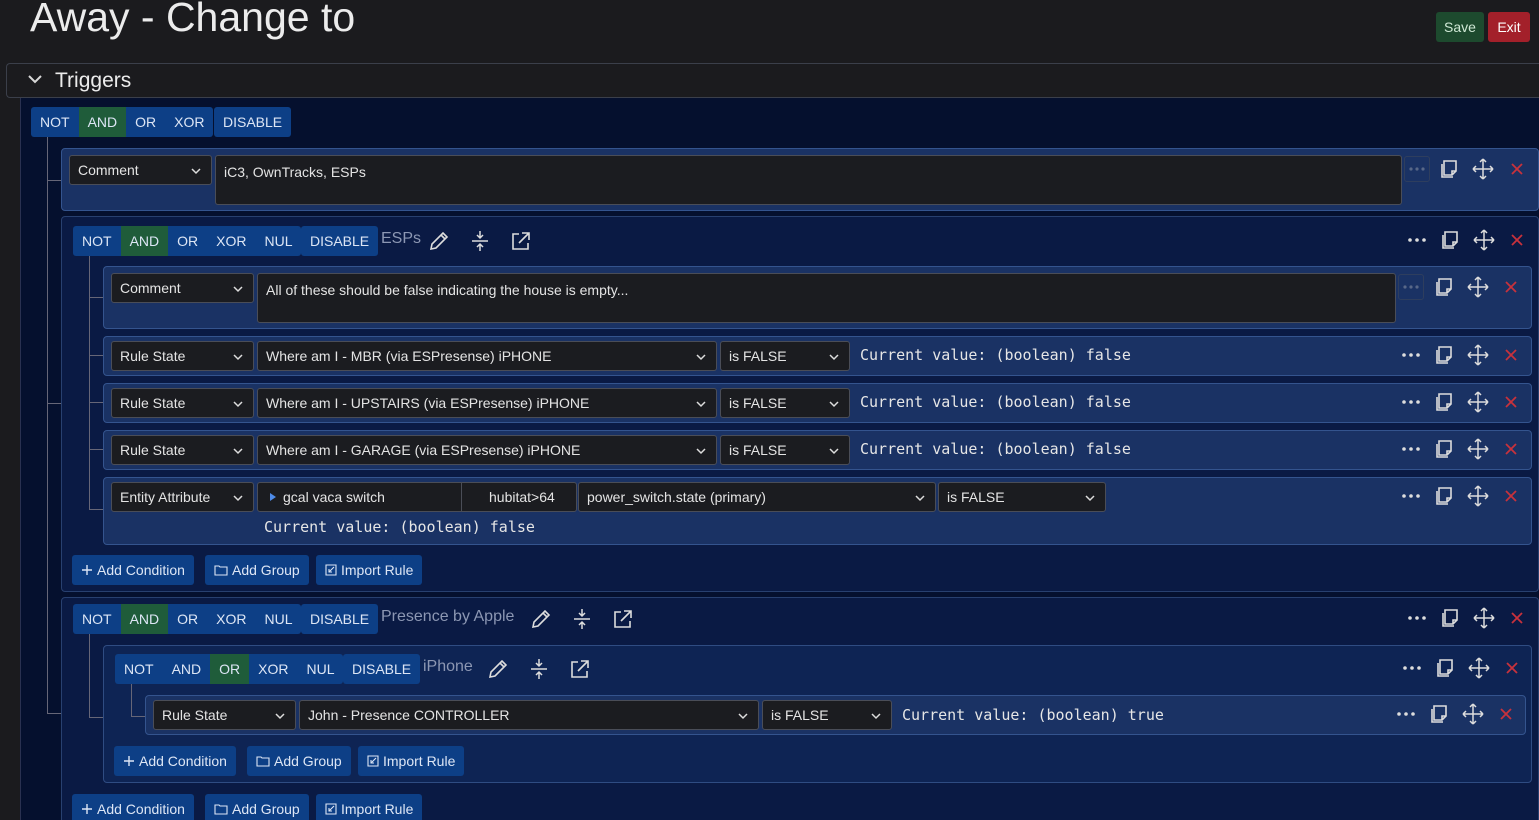 Image resolution: width=1539 pixels, height=820 pixels. I want to click on comment-text: iC3, OwnTracks, ESPs, so click(808, 180).